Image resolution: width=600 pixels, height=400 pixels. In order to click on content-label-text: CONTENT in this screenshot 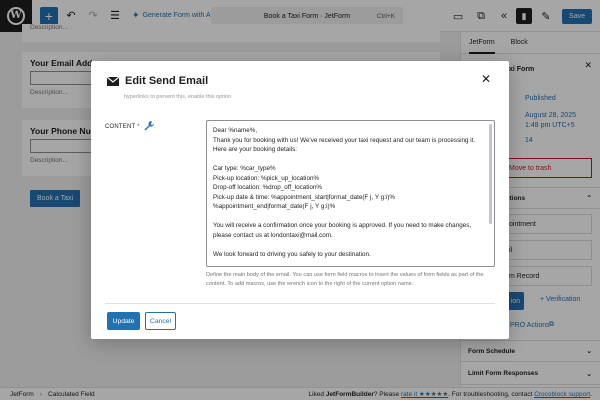, I will do `click(120, 127)`.